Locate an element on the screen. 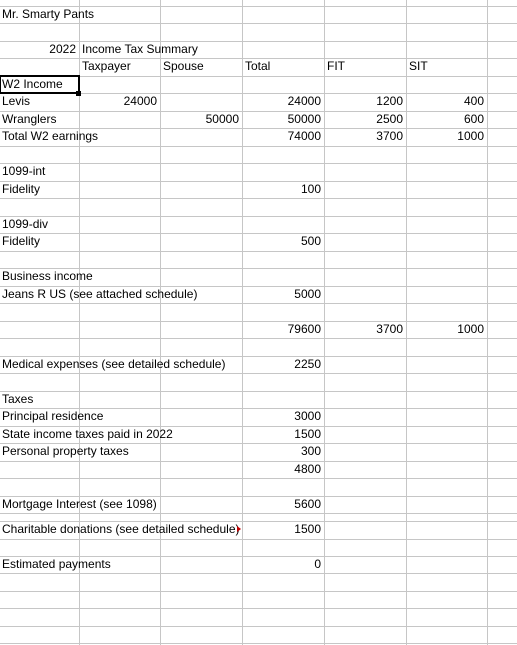 The image size is (517, 645). grand-total-fit-amount: 3700 is located at coordinates (365, 329).